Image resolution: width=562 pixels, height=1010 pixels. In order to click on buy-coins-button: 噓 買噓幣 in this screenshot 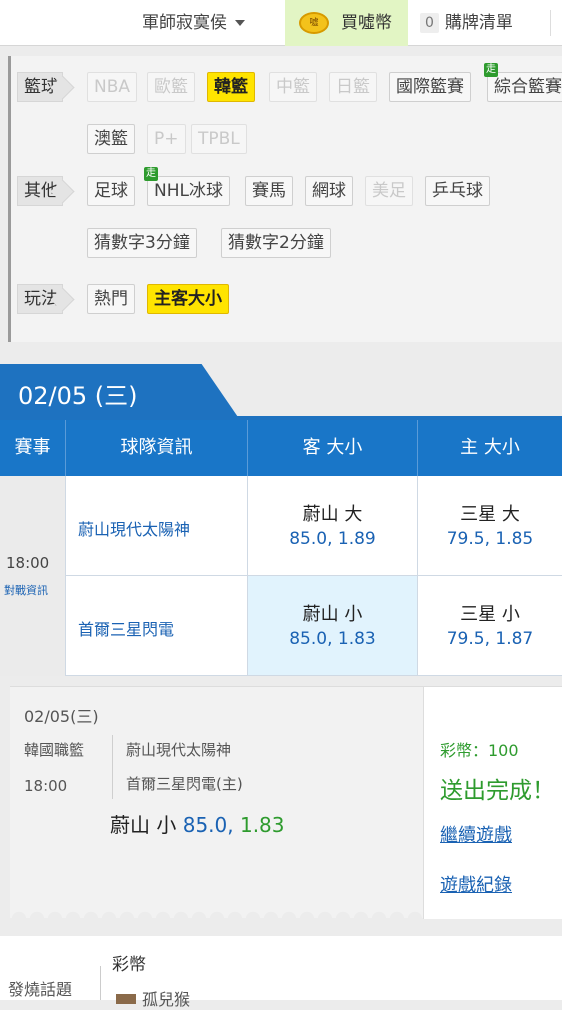, I will do `click(346, 23)`.